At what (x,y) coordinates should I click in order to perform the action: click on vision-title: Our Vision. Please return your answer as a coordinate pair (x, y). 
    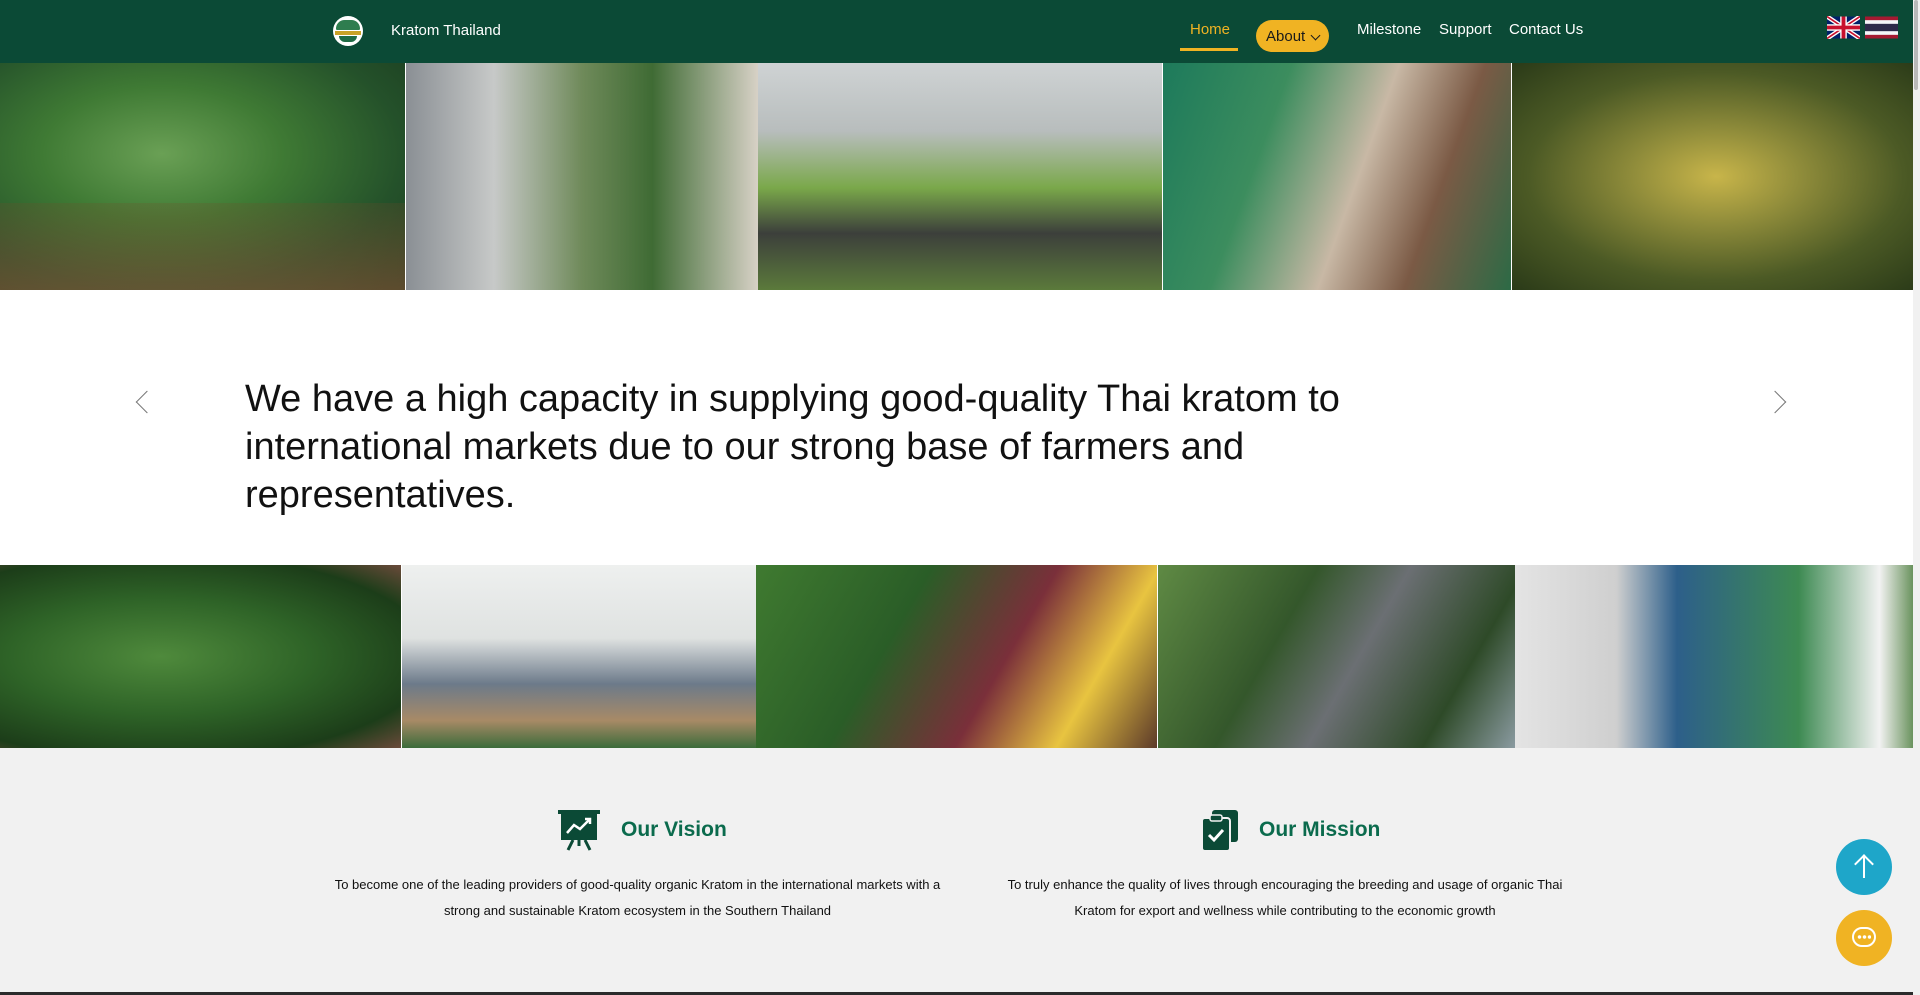
    Looking at the image, I should click on (674, 829).